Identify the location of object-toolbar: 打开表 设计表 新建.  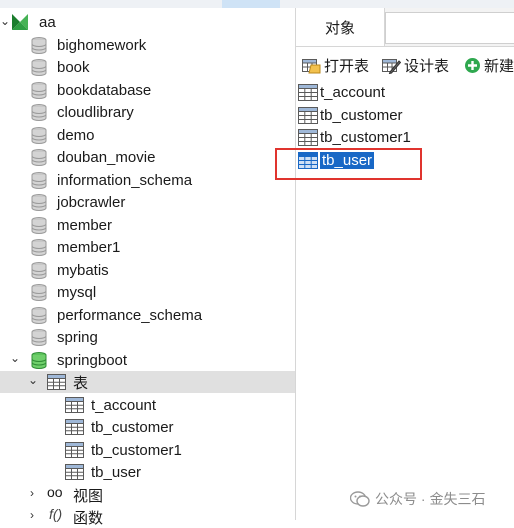
(405, 65).